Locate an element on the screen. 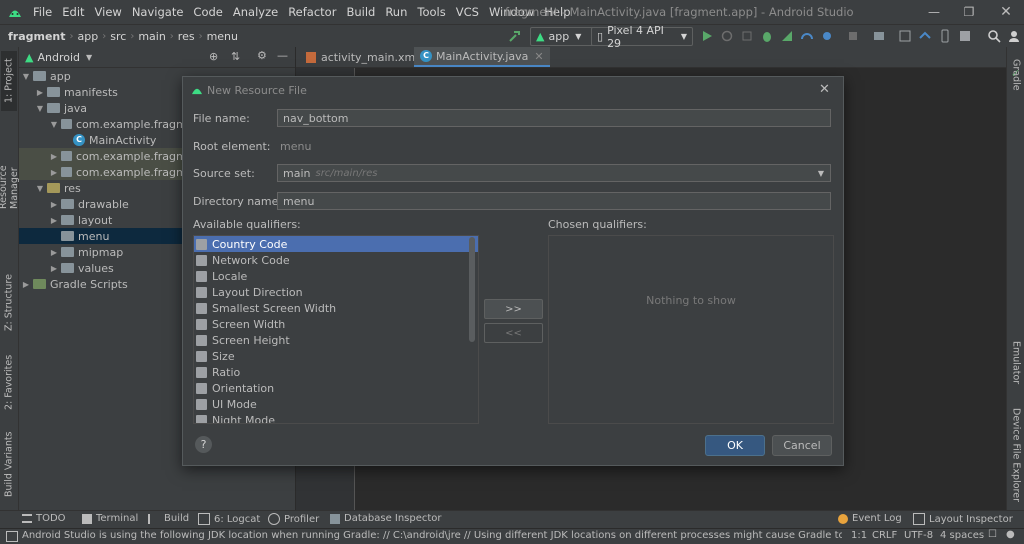  menu-refactor: Refactor is located at coordinates (312, 12).